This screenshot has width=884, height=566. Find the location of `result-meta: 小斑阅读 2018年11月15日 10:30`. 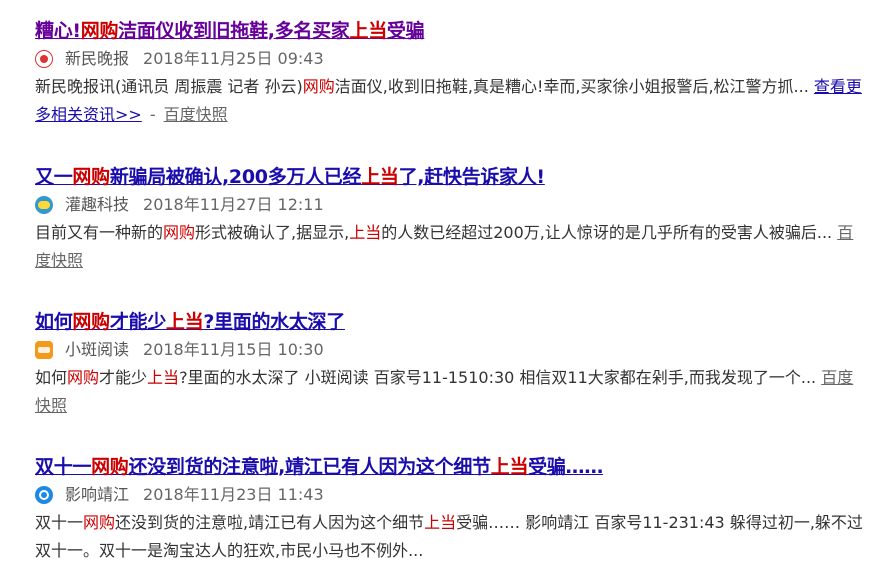

result-meta: 小斑阅读 2018年11月15日 10:30 is located at coordinates (450, 350).